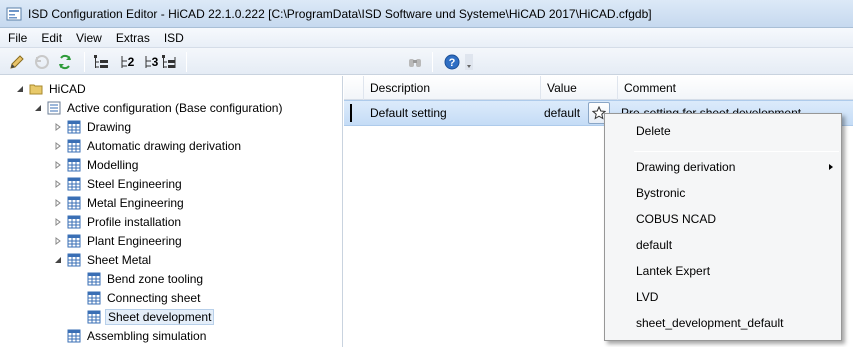  Describe the element at coordinates (154, 297) in the screenshot. I see `tree-label: Connecting sheet` at that location.